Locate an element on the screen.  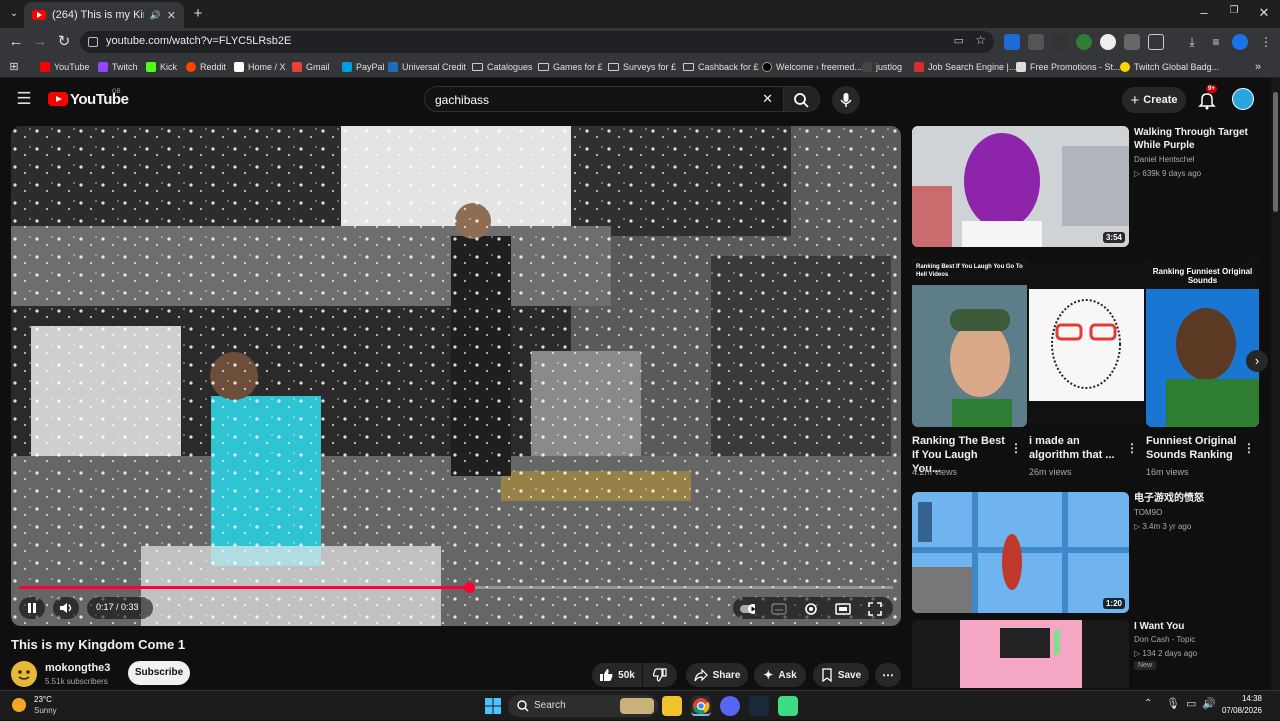
steam-icon is located at coordinates (759, 706).